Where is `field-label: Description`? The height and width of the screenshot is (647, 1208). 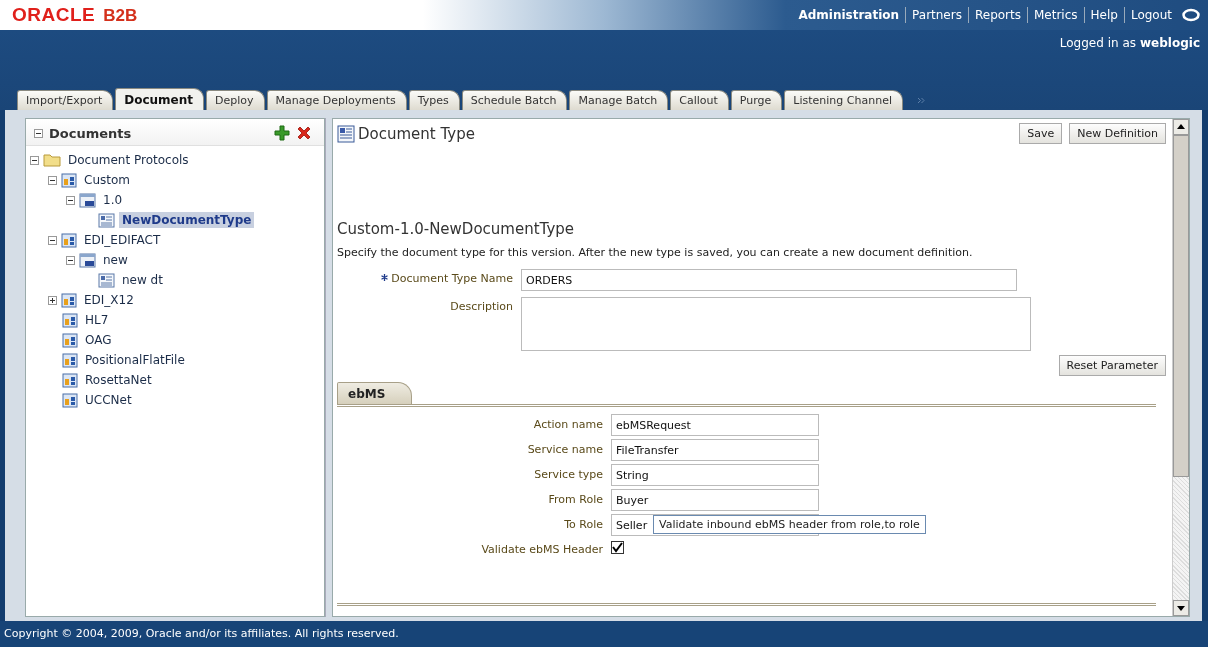
field-label: Description is located at coordinates (481, 306).